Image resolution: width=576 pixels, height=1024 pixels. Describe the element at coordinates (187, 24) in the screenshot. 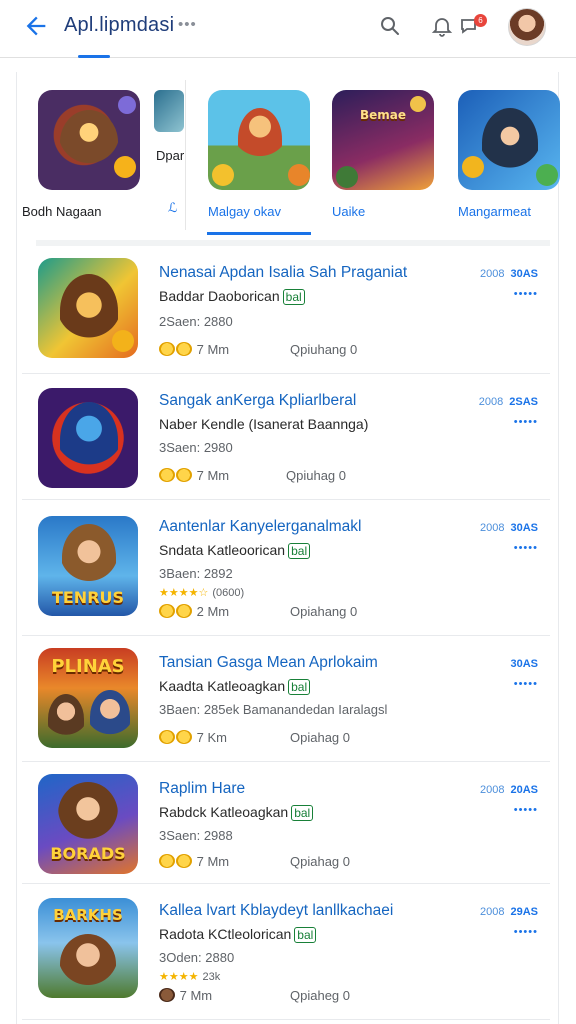

I see `more-dots: •••` at that location.